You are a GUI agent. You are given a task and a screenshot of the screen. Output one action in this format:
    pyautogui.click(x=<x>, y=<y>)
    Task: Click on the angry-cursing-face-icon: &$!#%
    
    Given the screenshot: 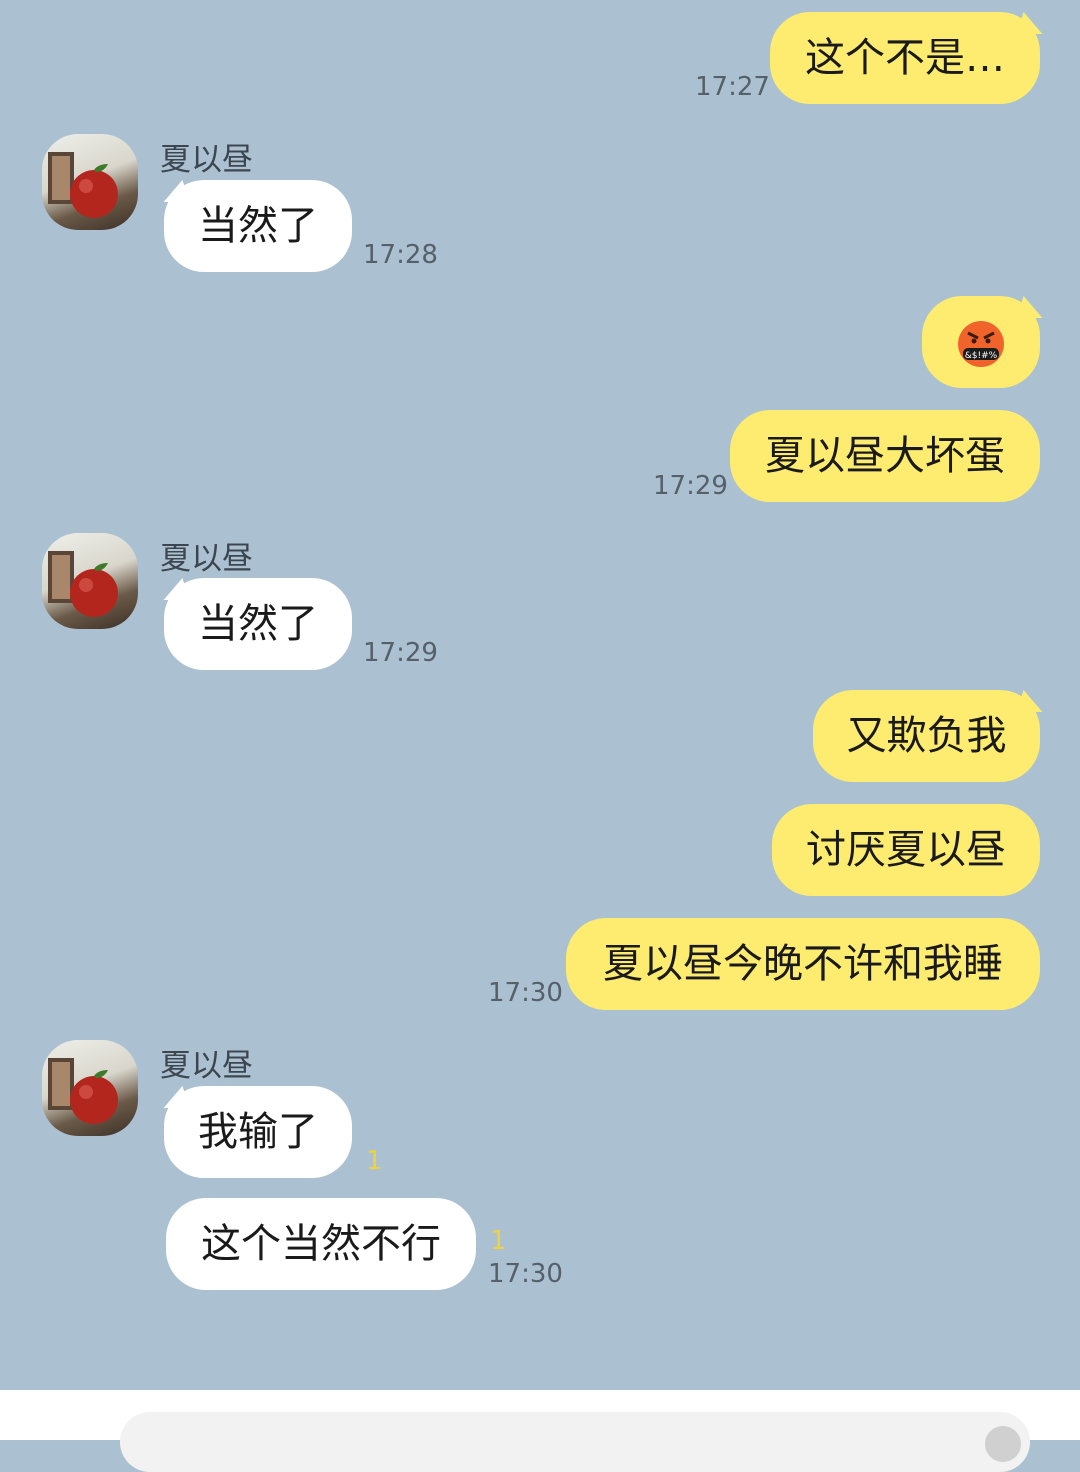 What is the action you would take?
    pyautogui.click(x=981, y=344)
    